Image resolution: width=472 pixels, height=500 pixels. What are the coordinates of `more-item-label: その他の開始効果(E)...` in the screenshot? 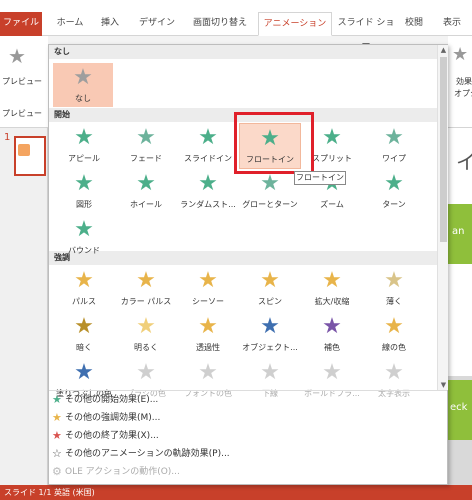 It's located at (112, 400).